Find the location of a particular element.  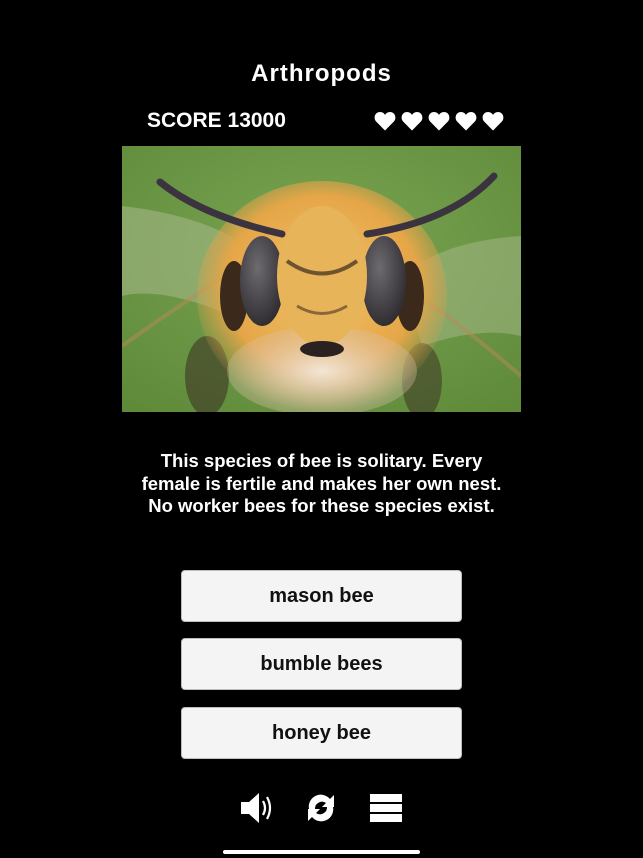

lives-display is located at coordinates (439, 121).